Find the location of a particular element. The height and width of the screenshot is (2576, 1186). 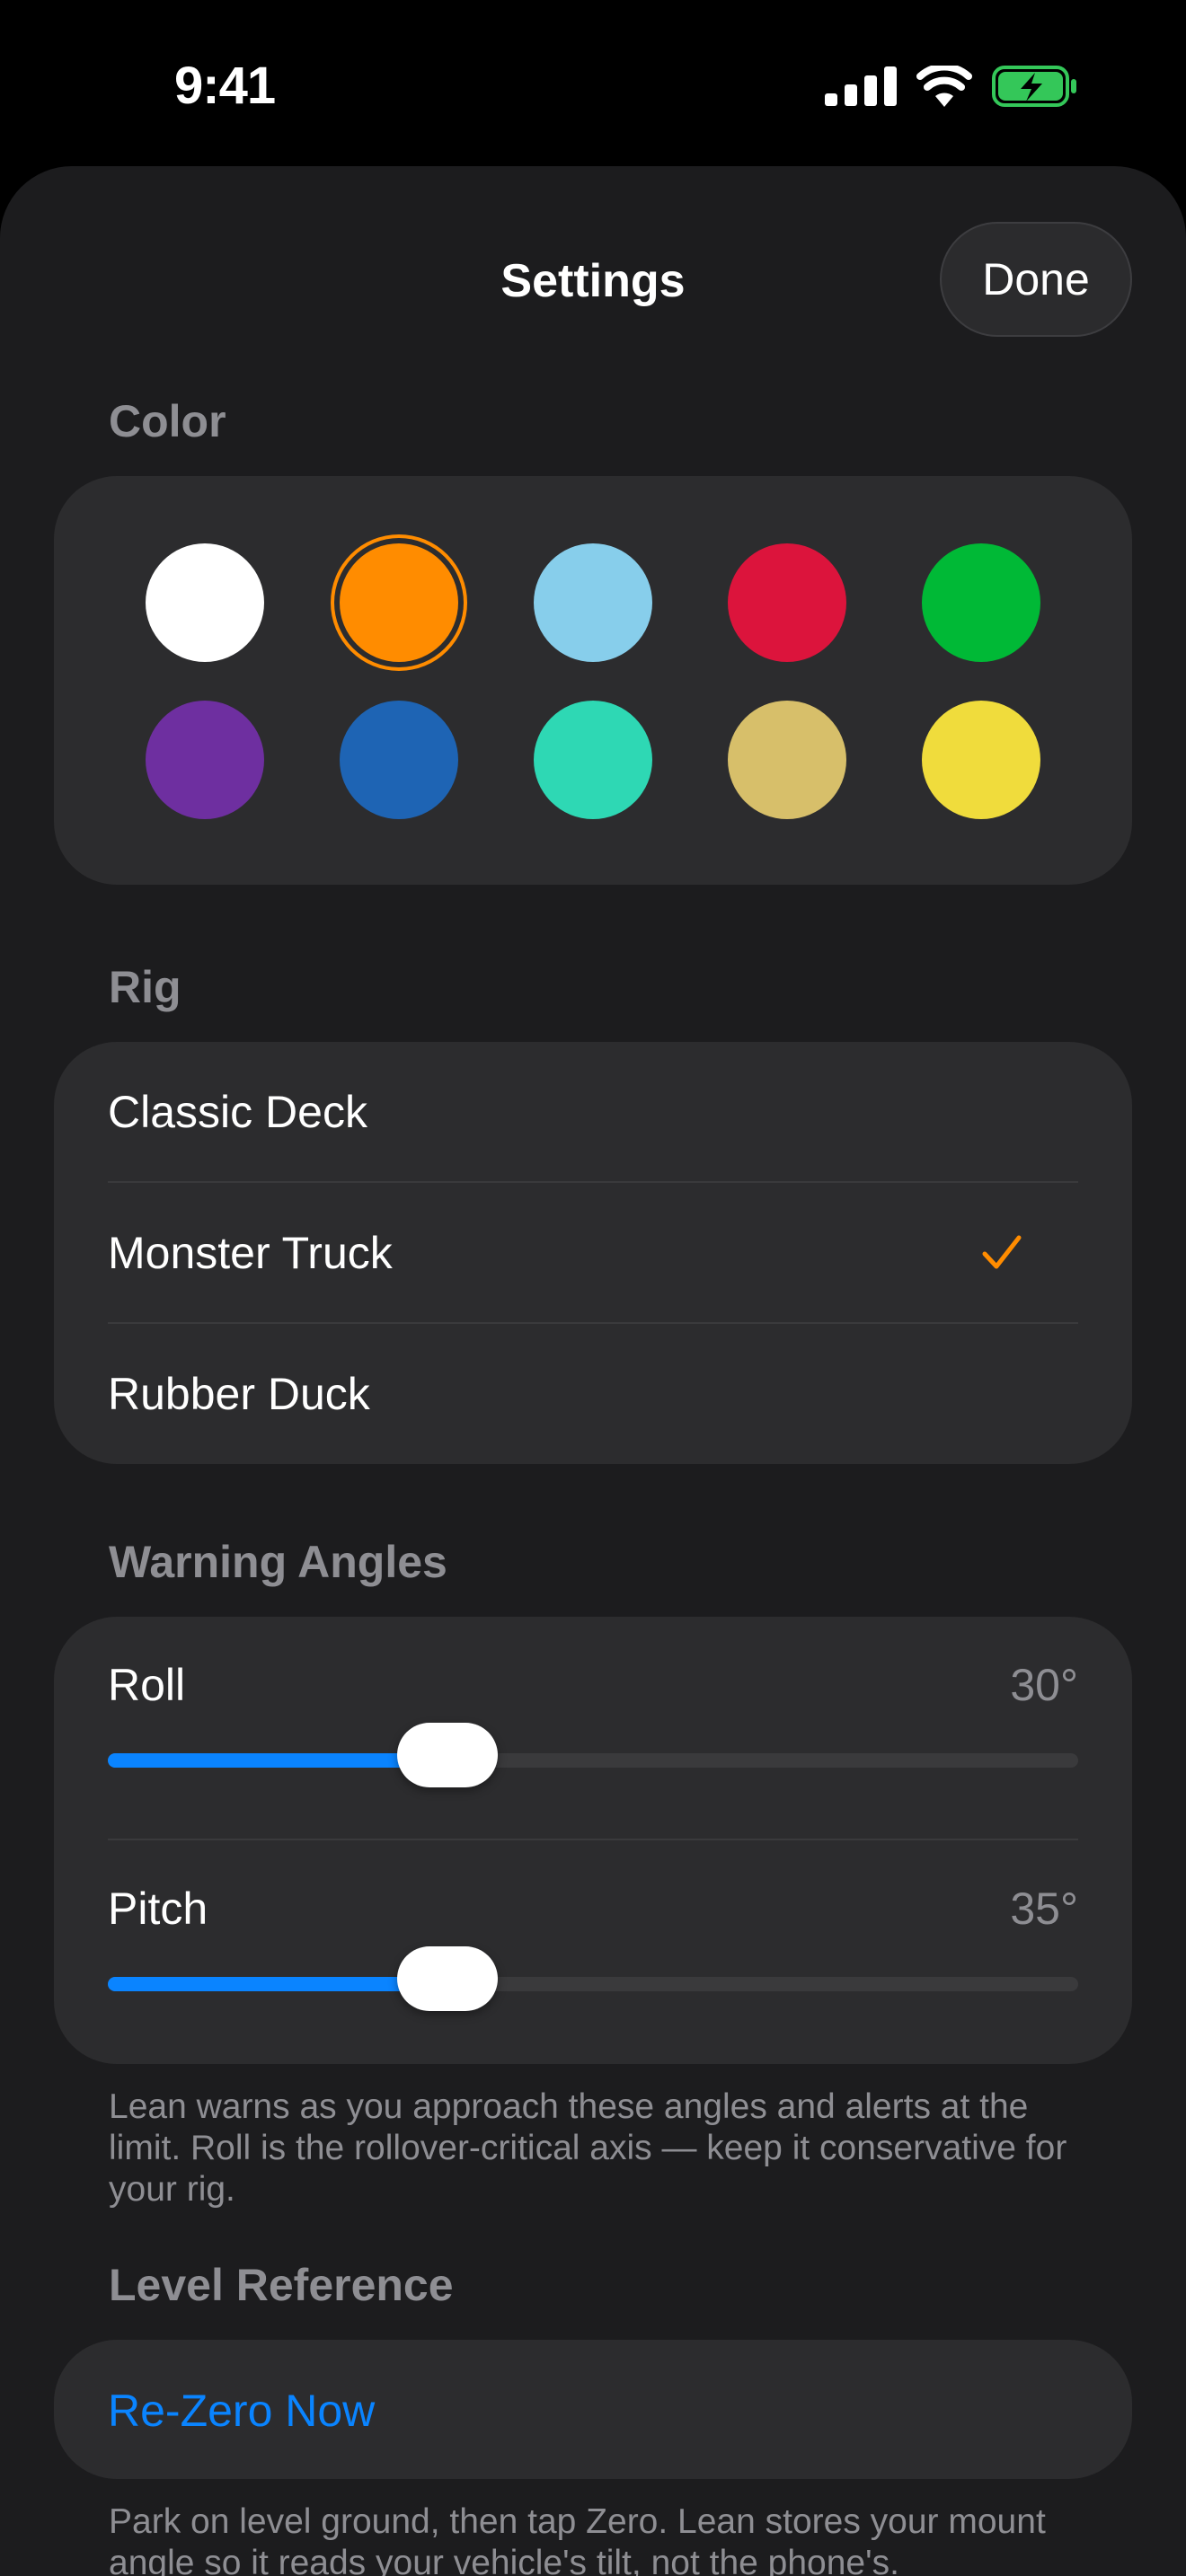

roll-slider-thumb is located at coordinates (447, 1755).